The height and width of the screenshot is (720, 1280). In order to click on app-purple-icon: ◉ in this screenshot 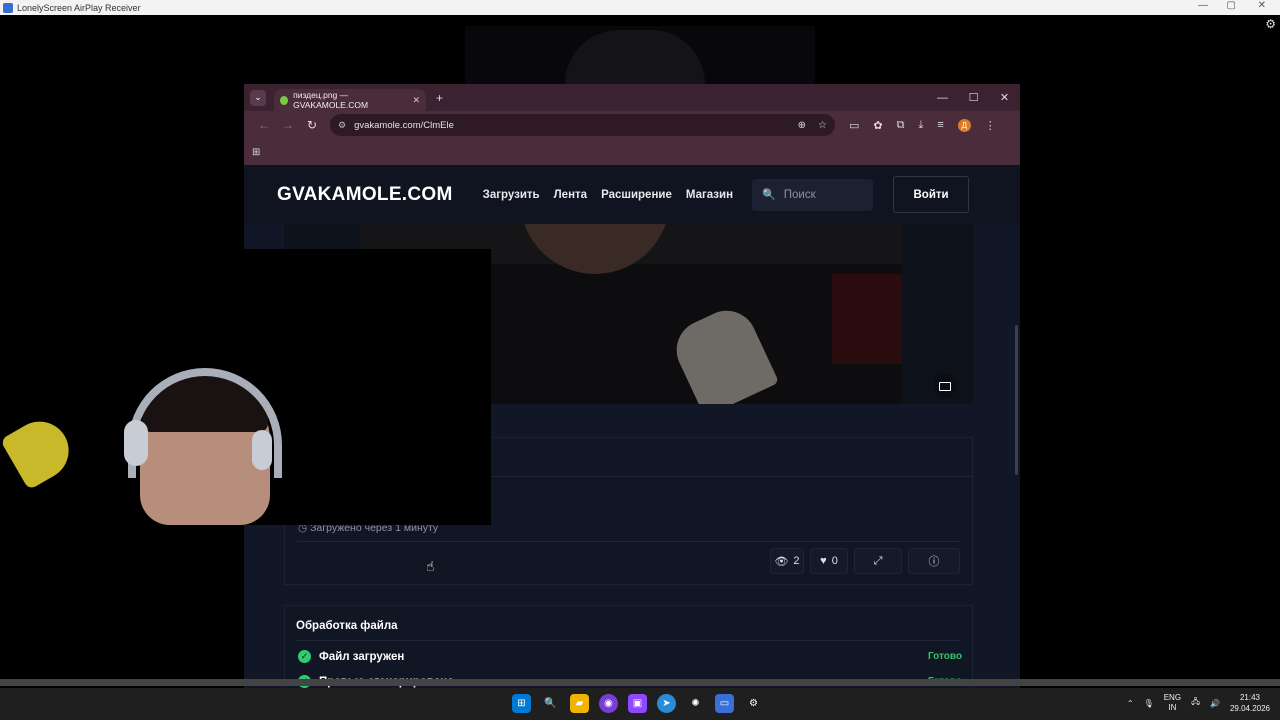, I will do `click(608, 703)`.